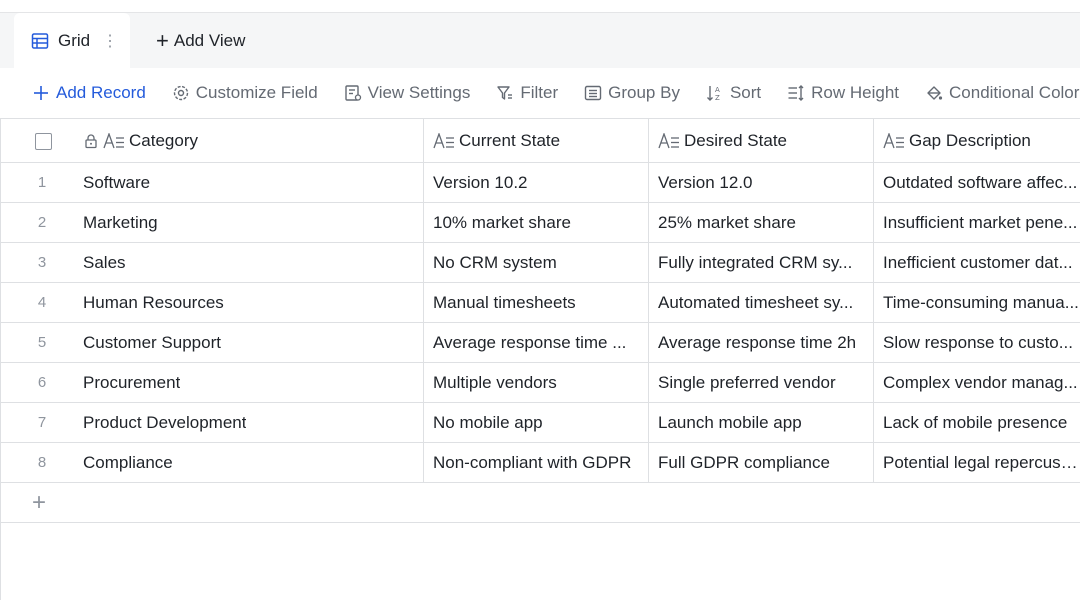 Image resolution: width=1080 pixels, height=600 pixels. Describe the element at coordinates (760, 140) in the screenshot. I see `column-header-desired-state: Desired State` at that location.